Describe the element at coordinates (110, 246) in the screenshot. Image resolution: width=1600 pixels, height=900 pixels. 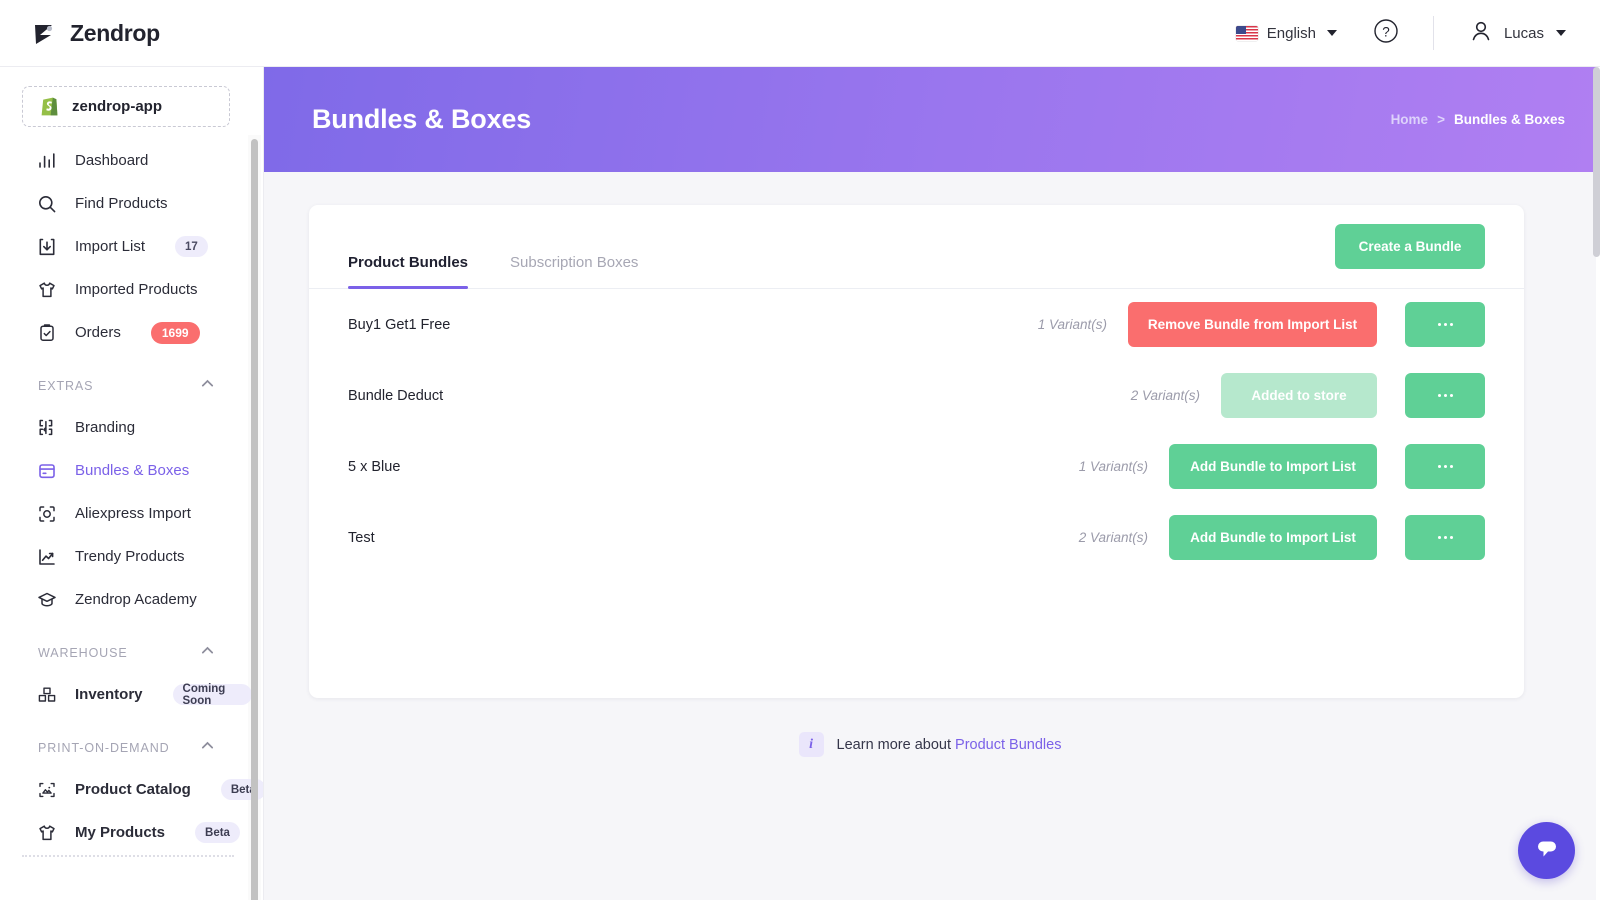
I see `sidebar-item-label: Import List` at that location.